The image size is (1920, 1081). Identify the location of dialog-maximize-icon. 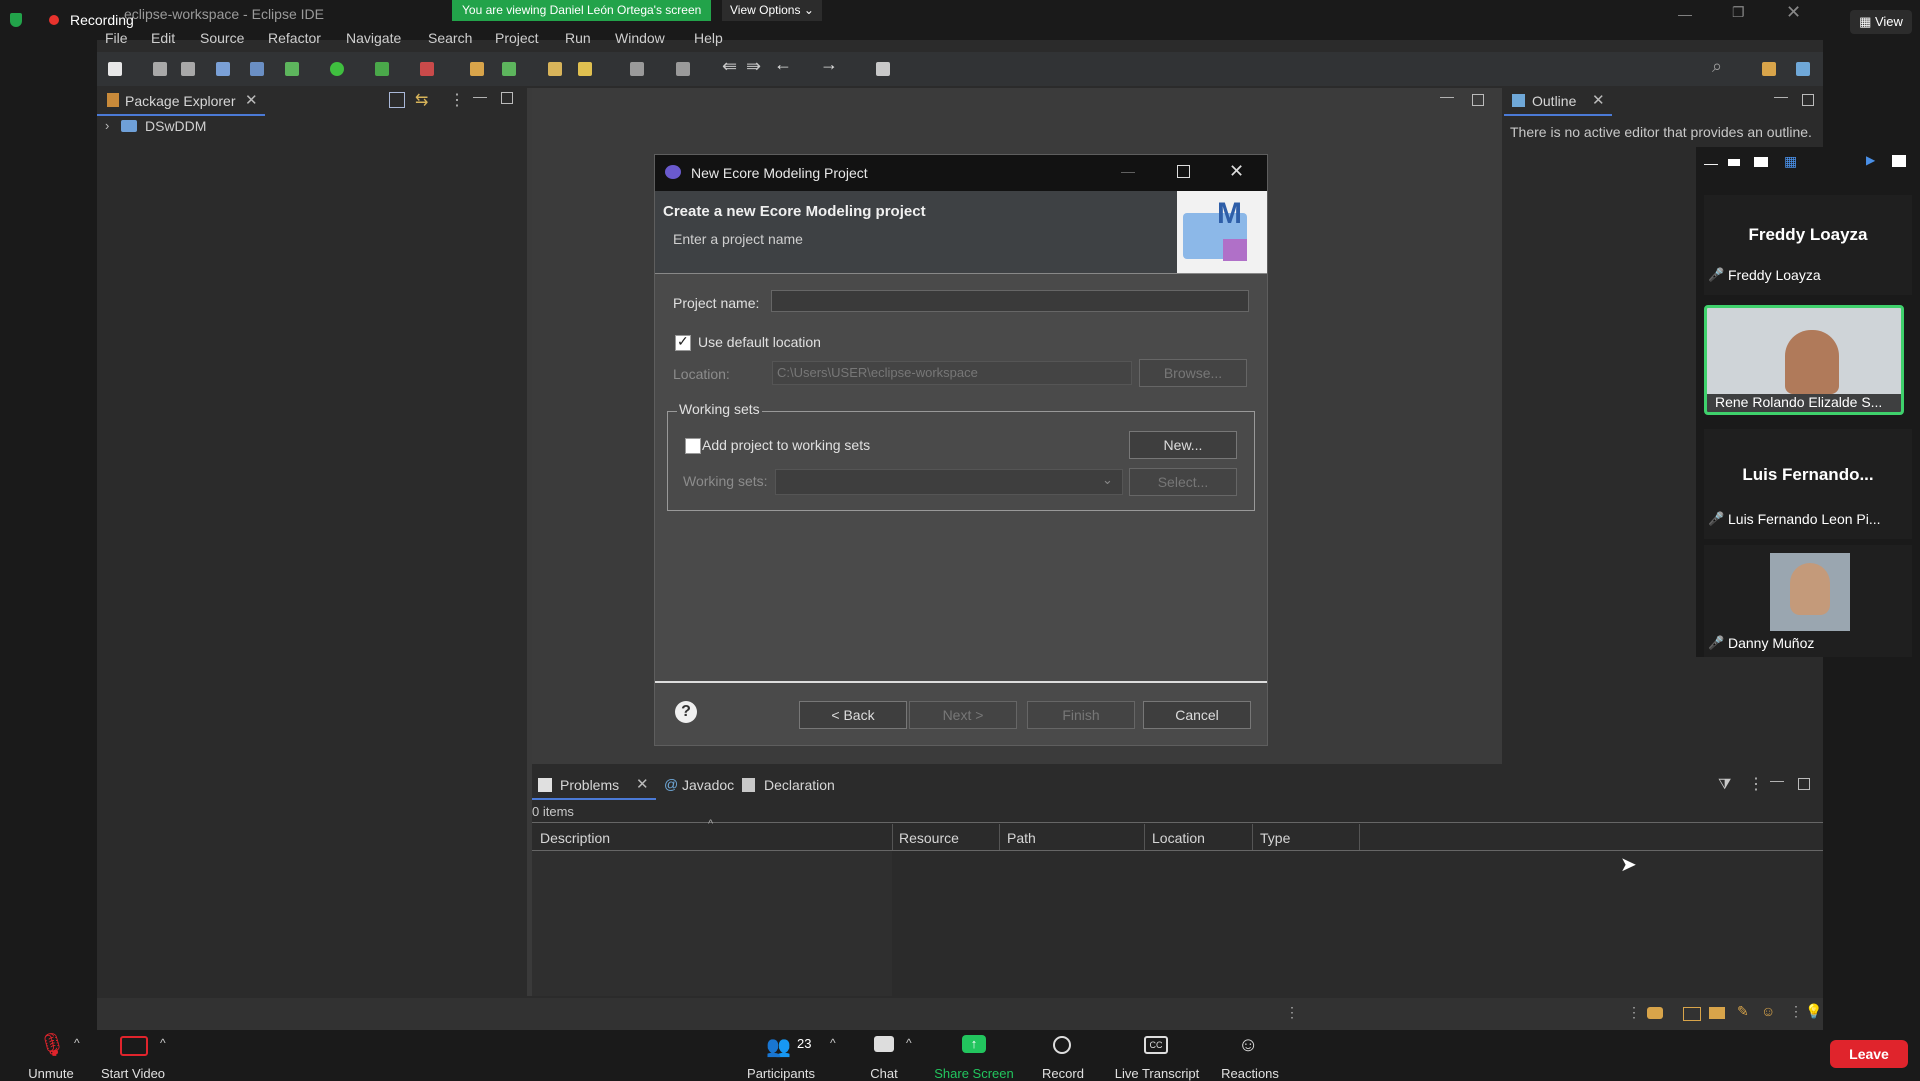
(1183, 171).